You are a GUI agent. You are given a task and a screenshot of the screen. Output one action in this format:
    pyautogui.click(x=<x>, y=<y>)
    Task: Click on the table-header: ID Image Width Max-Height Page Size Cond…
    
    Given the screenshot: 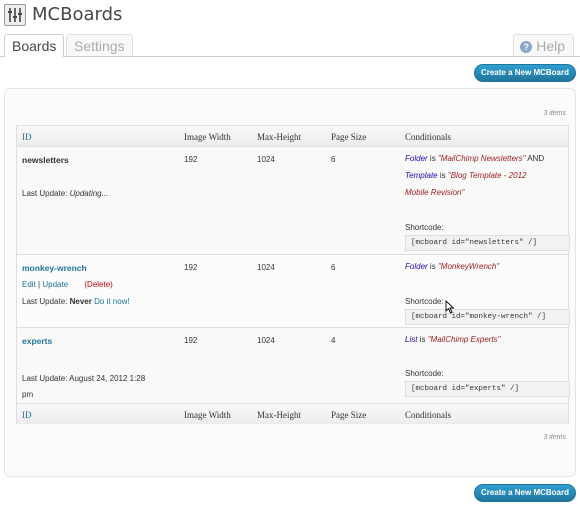 What is the action you would take?
    pyautogui.click(x=292, y=136)
    